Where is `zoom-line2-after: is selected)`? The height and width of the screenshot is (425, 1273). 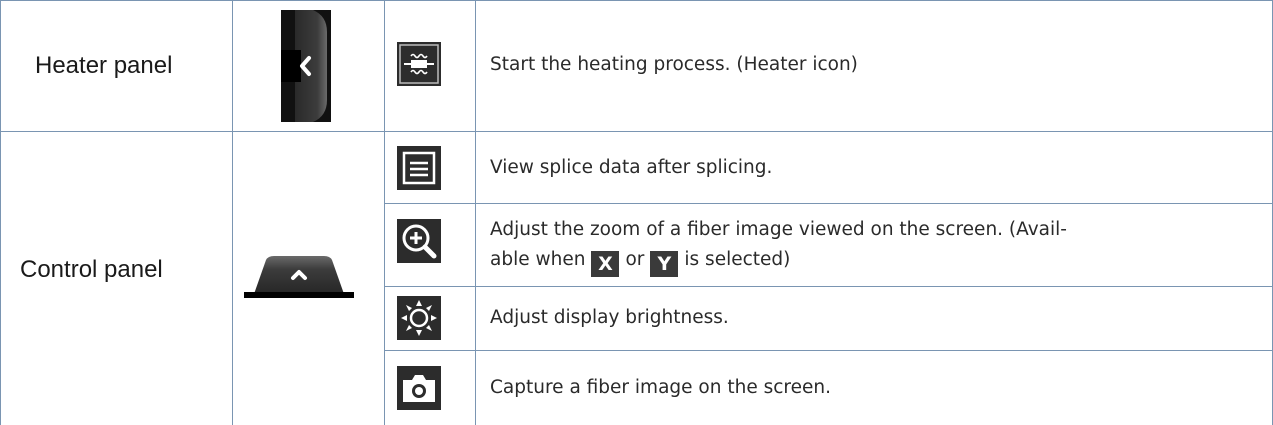 zoom-line2-after: is selected) is located at coordinates (737, 259).